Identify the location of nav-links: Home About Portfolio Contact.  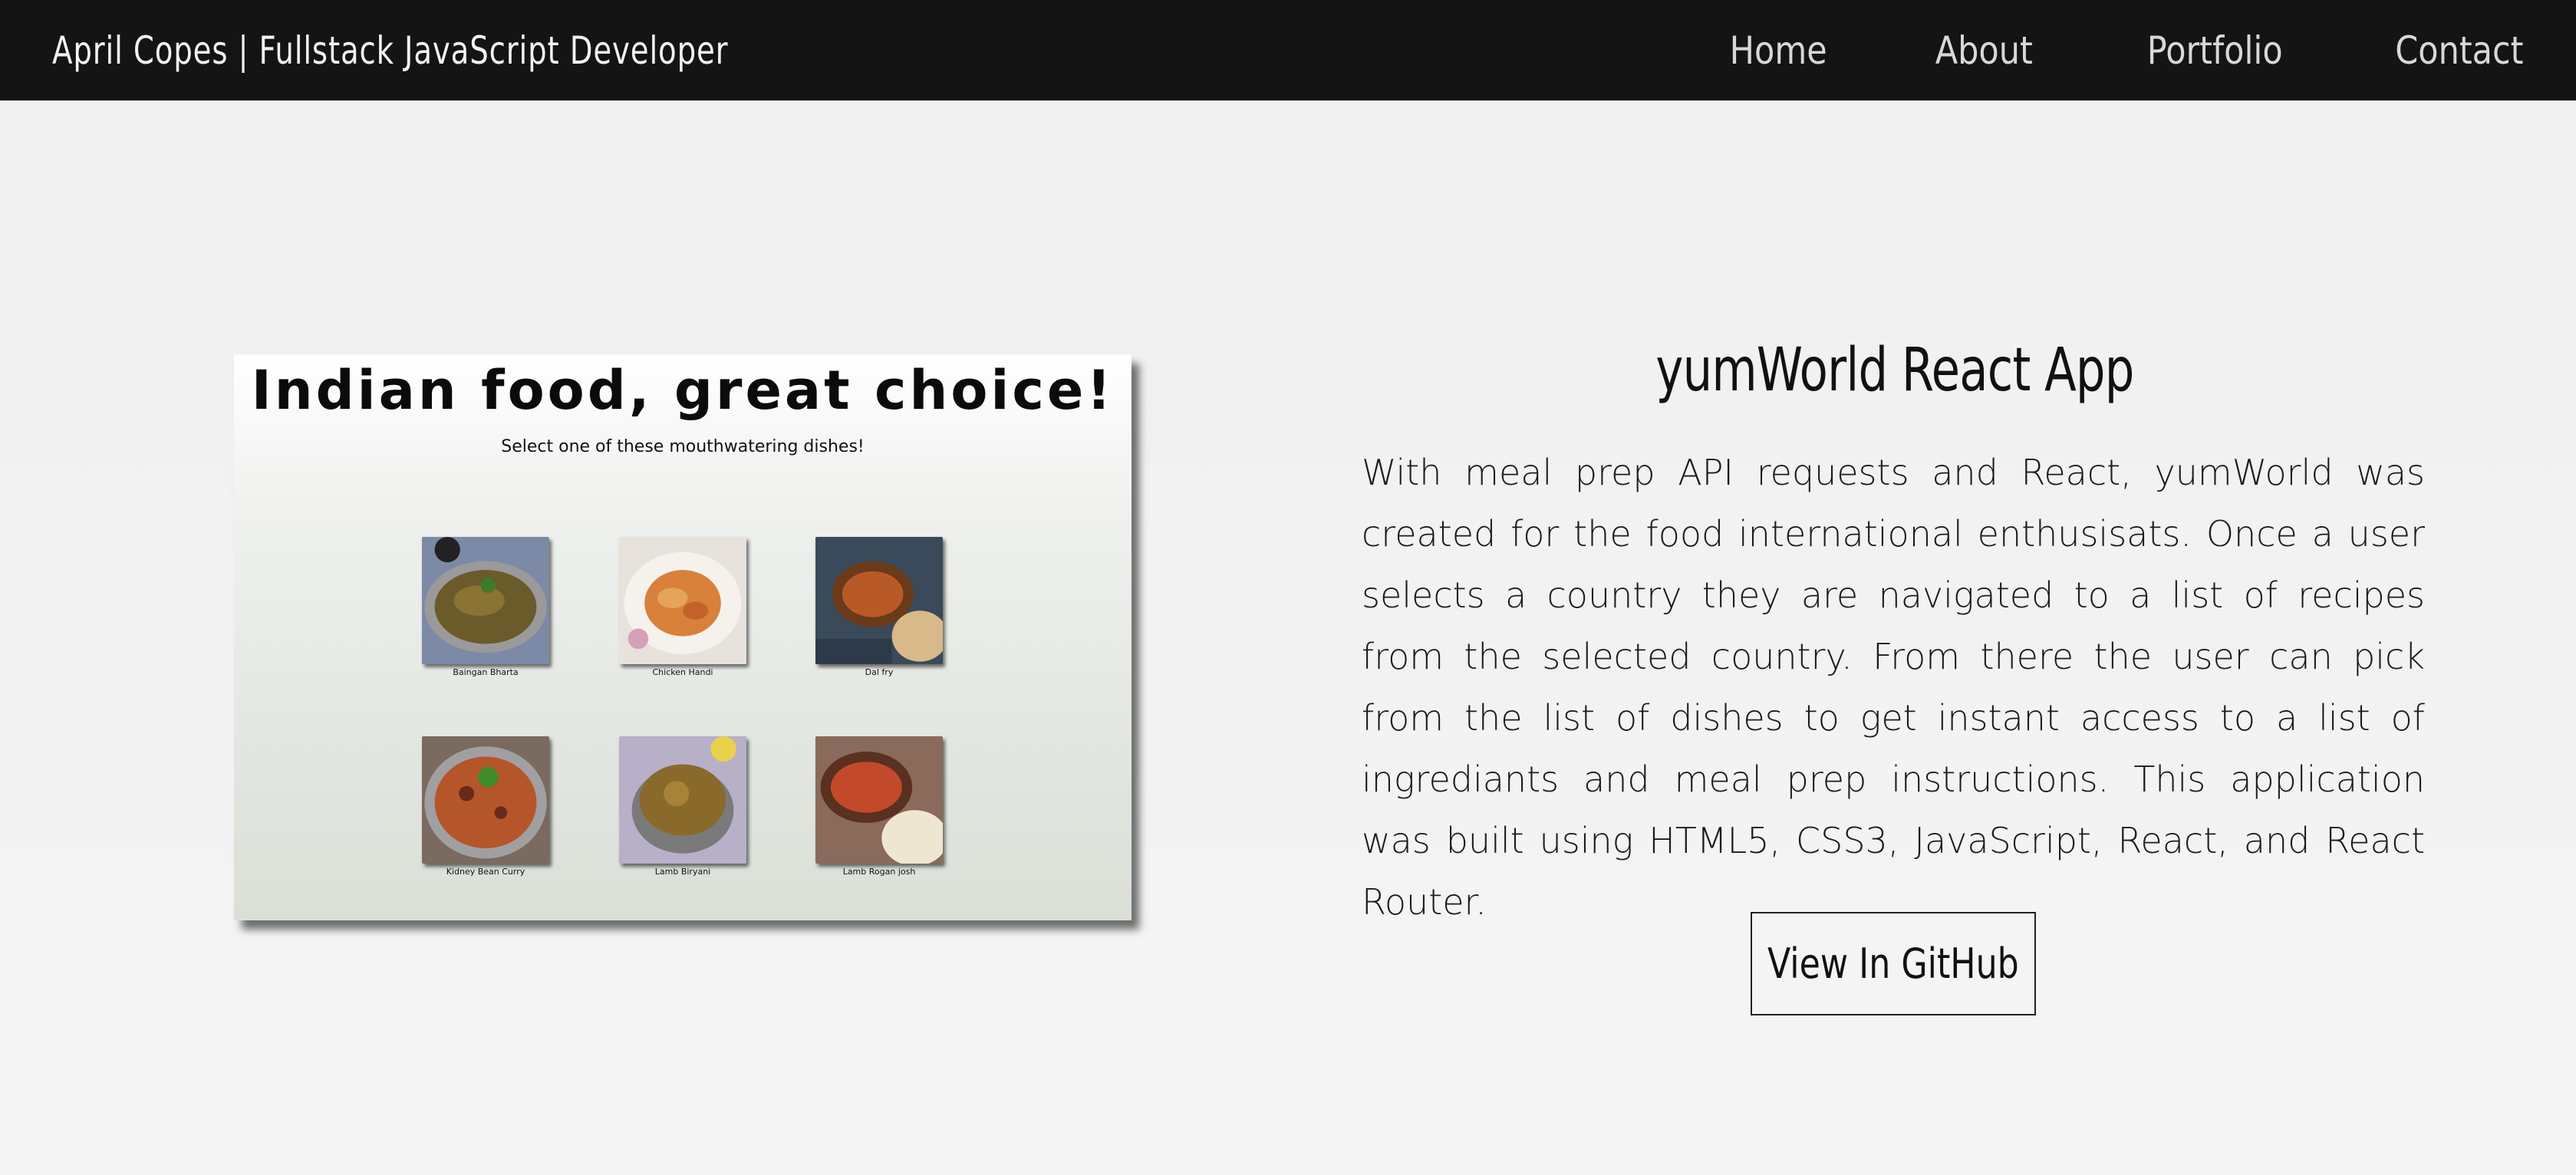
(2073, 50).